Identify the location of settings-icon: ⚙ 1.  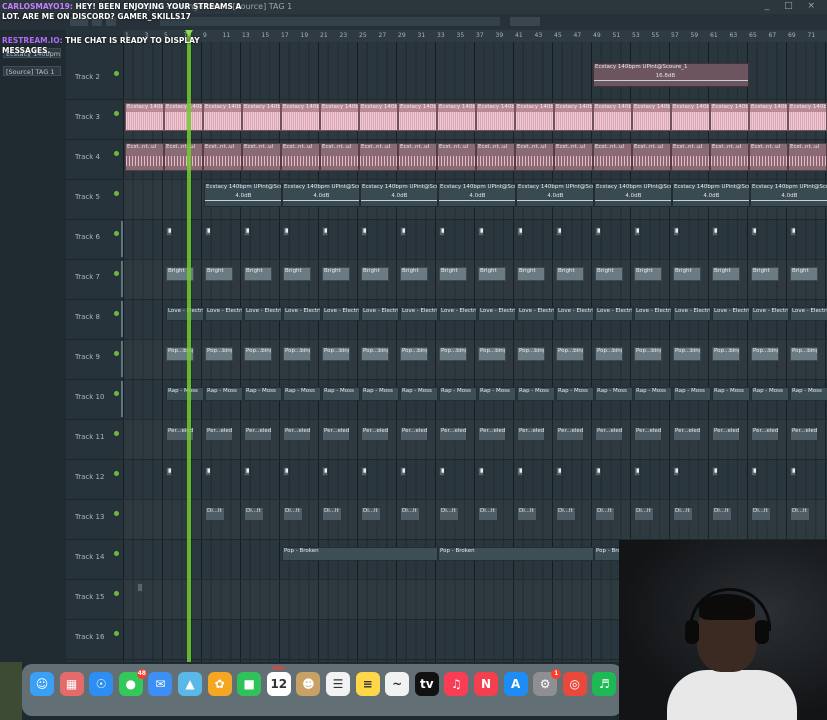
(547, 682).